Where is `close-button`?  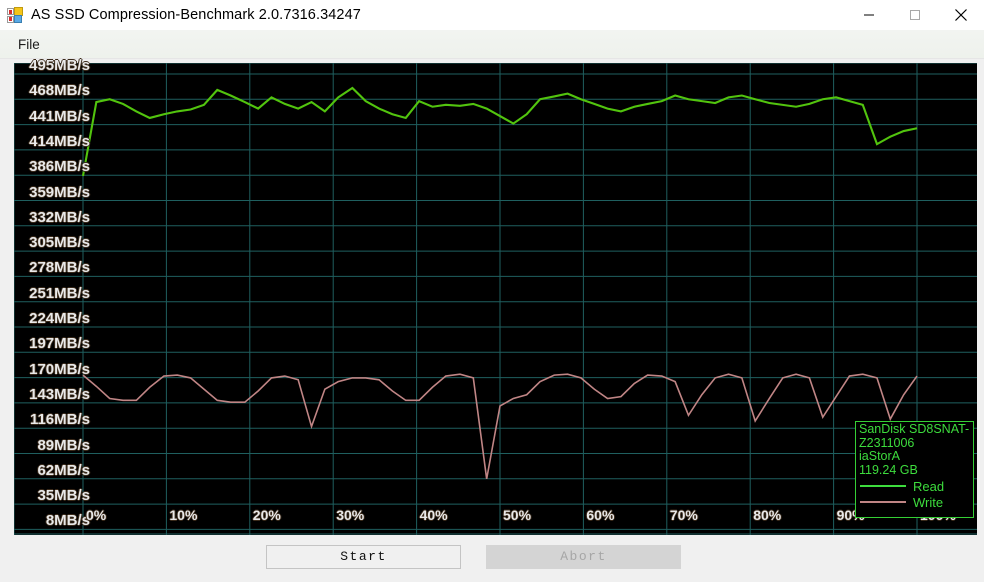 close-button is located at coordinates (961, 15).